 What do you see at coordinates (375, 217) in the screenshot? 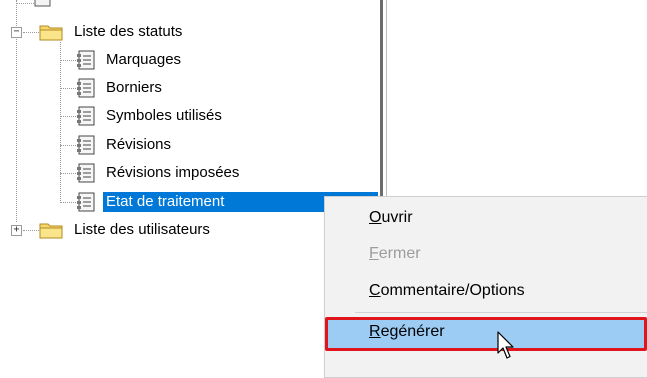
I see `menu-mnemonic: O` at bounding box center [375, 217].